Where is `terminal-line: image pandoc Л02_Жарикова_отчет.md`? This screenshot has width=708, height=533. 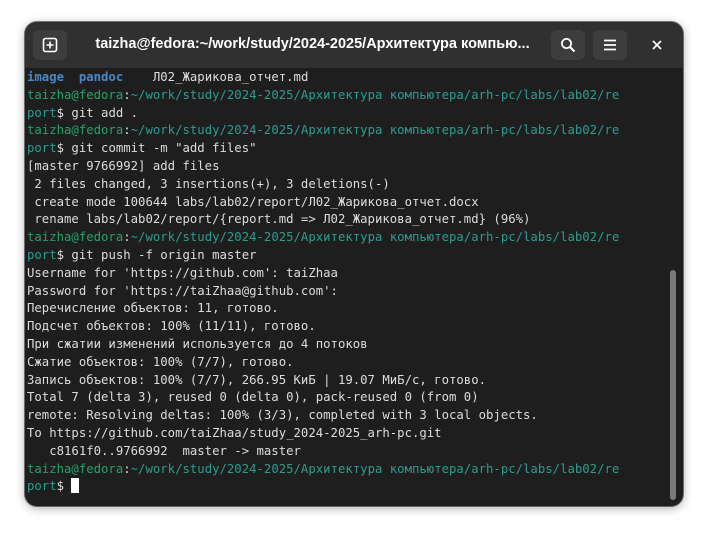
terminal-line: image pandoc Л02_Жарикова_отчет.md is located at coordinates (349, 78).